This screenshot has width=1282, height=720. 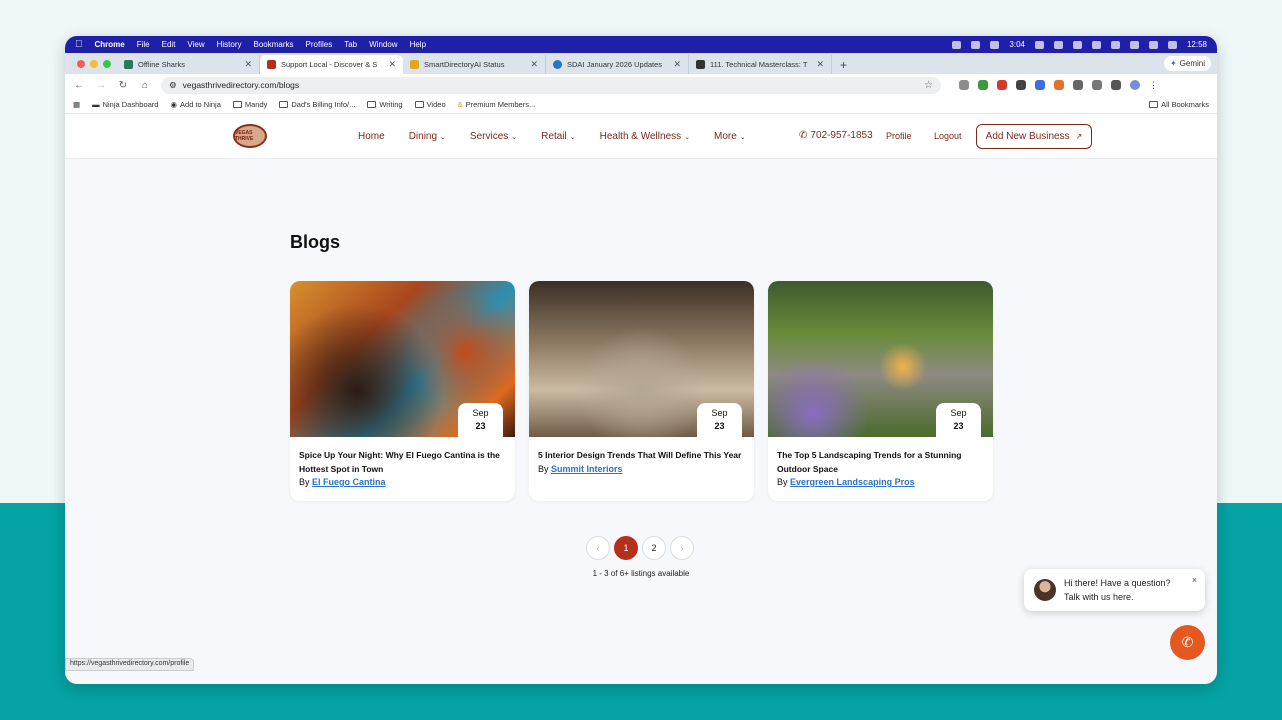 What do you see at coordinates (587, 469) in the screenshot?
I see `author-link: Summit Interiors` at bounding box center [587, 469].